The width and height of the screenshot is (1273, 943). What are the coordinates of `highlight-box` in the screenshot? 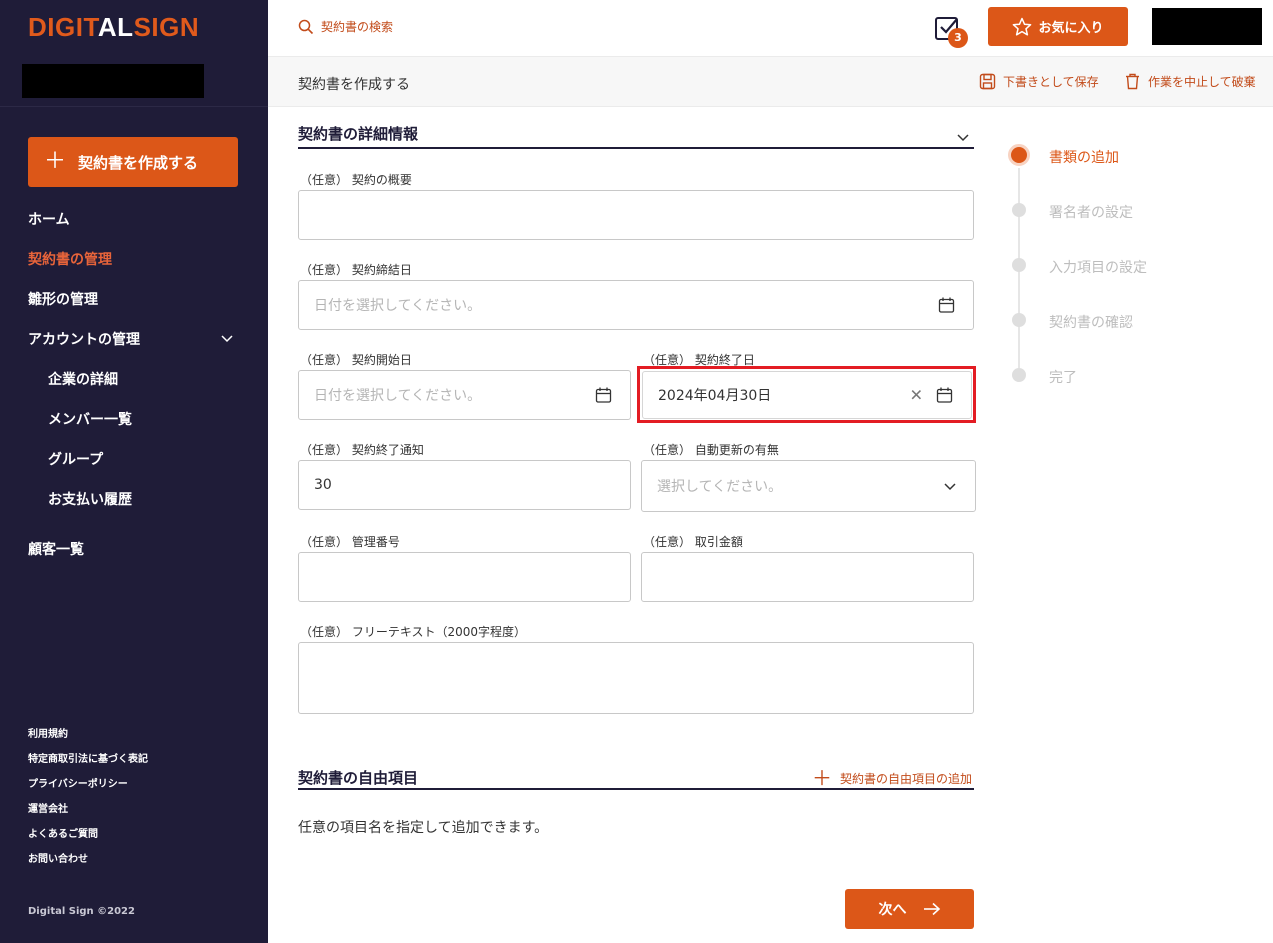 It's located at (806, 394).